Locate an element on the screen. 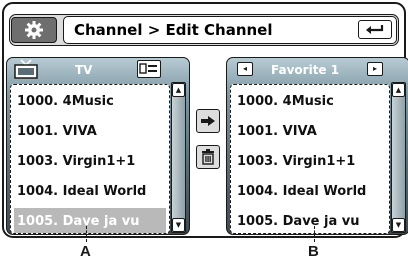 The image size is (408, 262). page-title: Channel > Edit Channel is located at coordinates (173, 30).